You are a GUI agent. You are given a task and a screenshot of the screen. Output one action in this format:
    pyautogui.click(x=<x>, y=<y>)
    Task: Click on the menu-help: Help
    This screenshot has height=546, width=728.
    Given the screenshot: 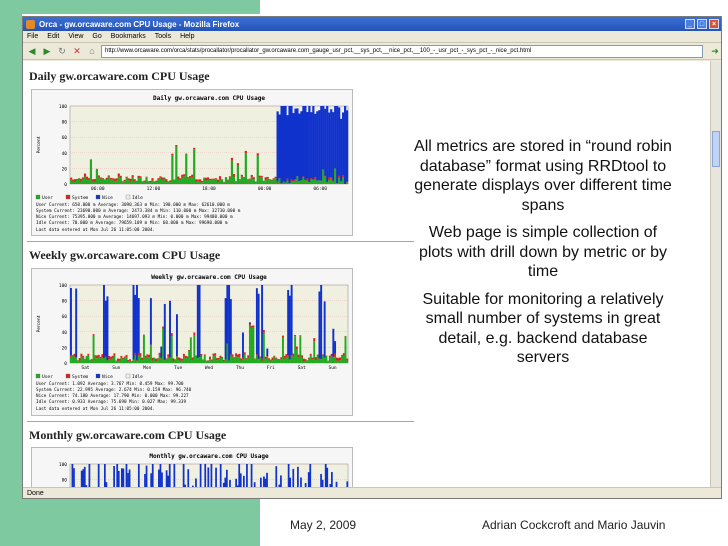 What is the action you would take?
    pyautogui.click(x=187, y=36)
    